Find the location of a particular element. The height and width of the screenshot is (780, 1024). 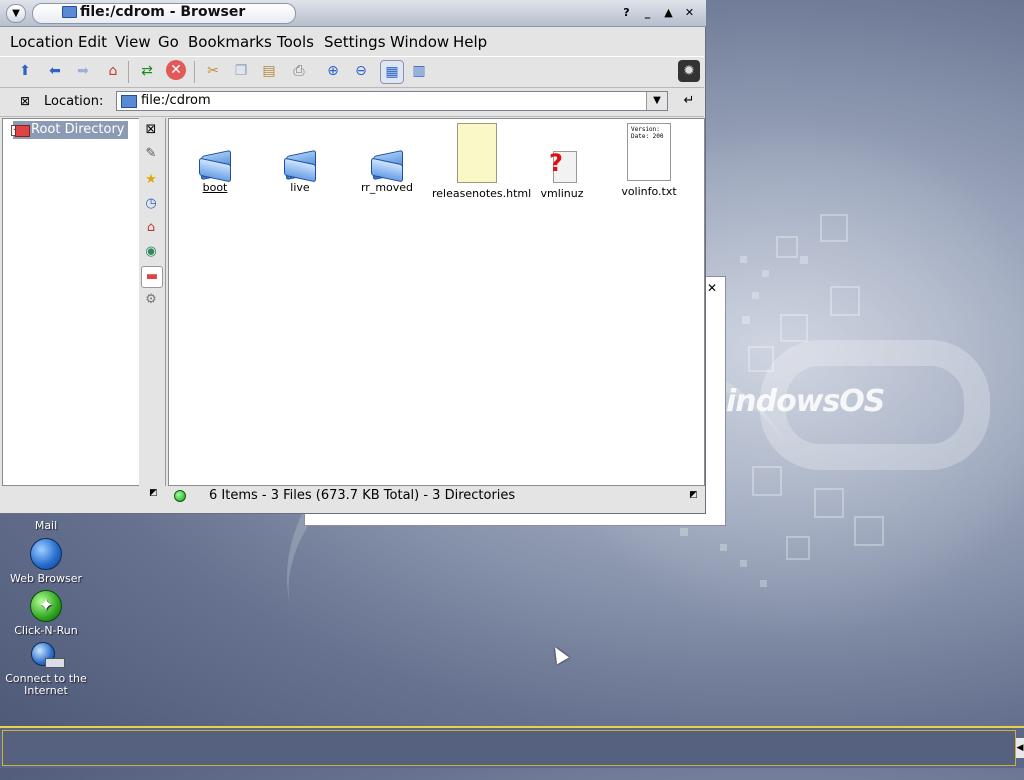

desktop-icon-label: Web Browser is located at coordinates (46, 578).